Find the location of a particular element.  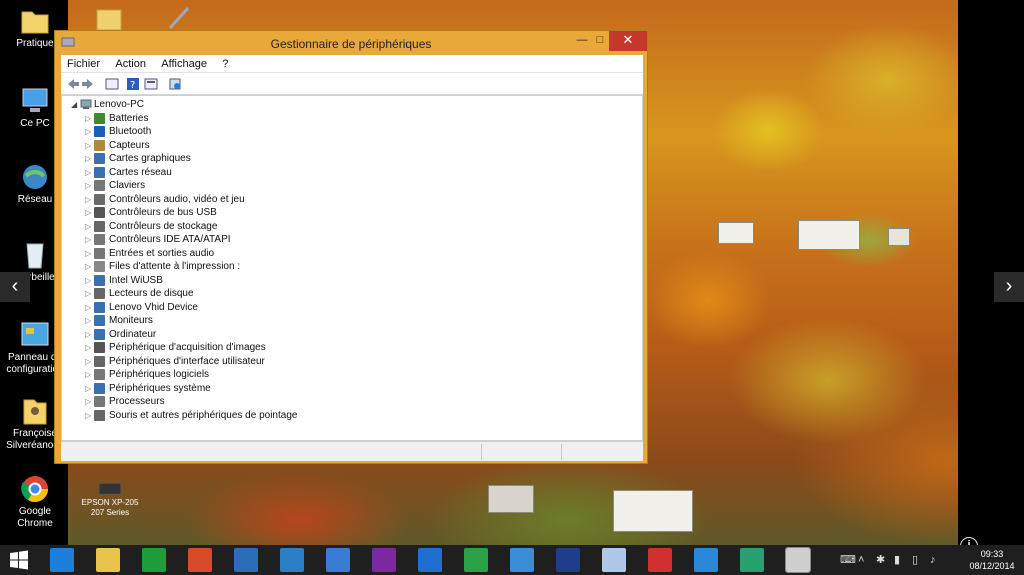

tree-item: ▷ Capteurs is located at coordinates (182, 146).